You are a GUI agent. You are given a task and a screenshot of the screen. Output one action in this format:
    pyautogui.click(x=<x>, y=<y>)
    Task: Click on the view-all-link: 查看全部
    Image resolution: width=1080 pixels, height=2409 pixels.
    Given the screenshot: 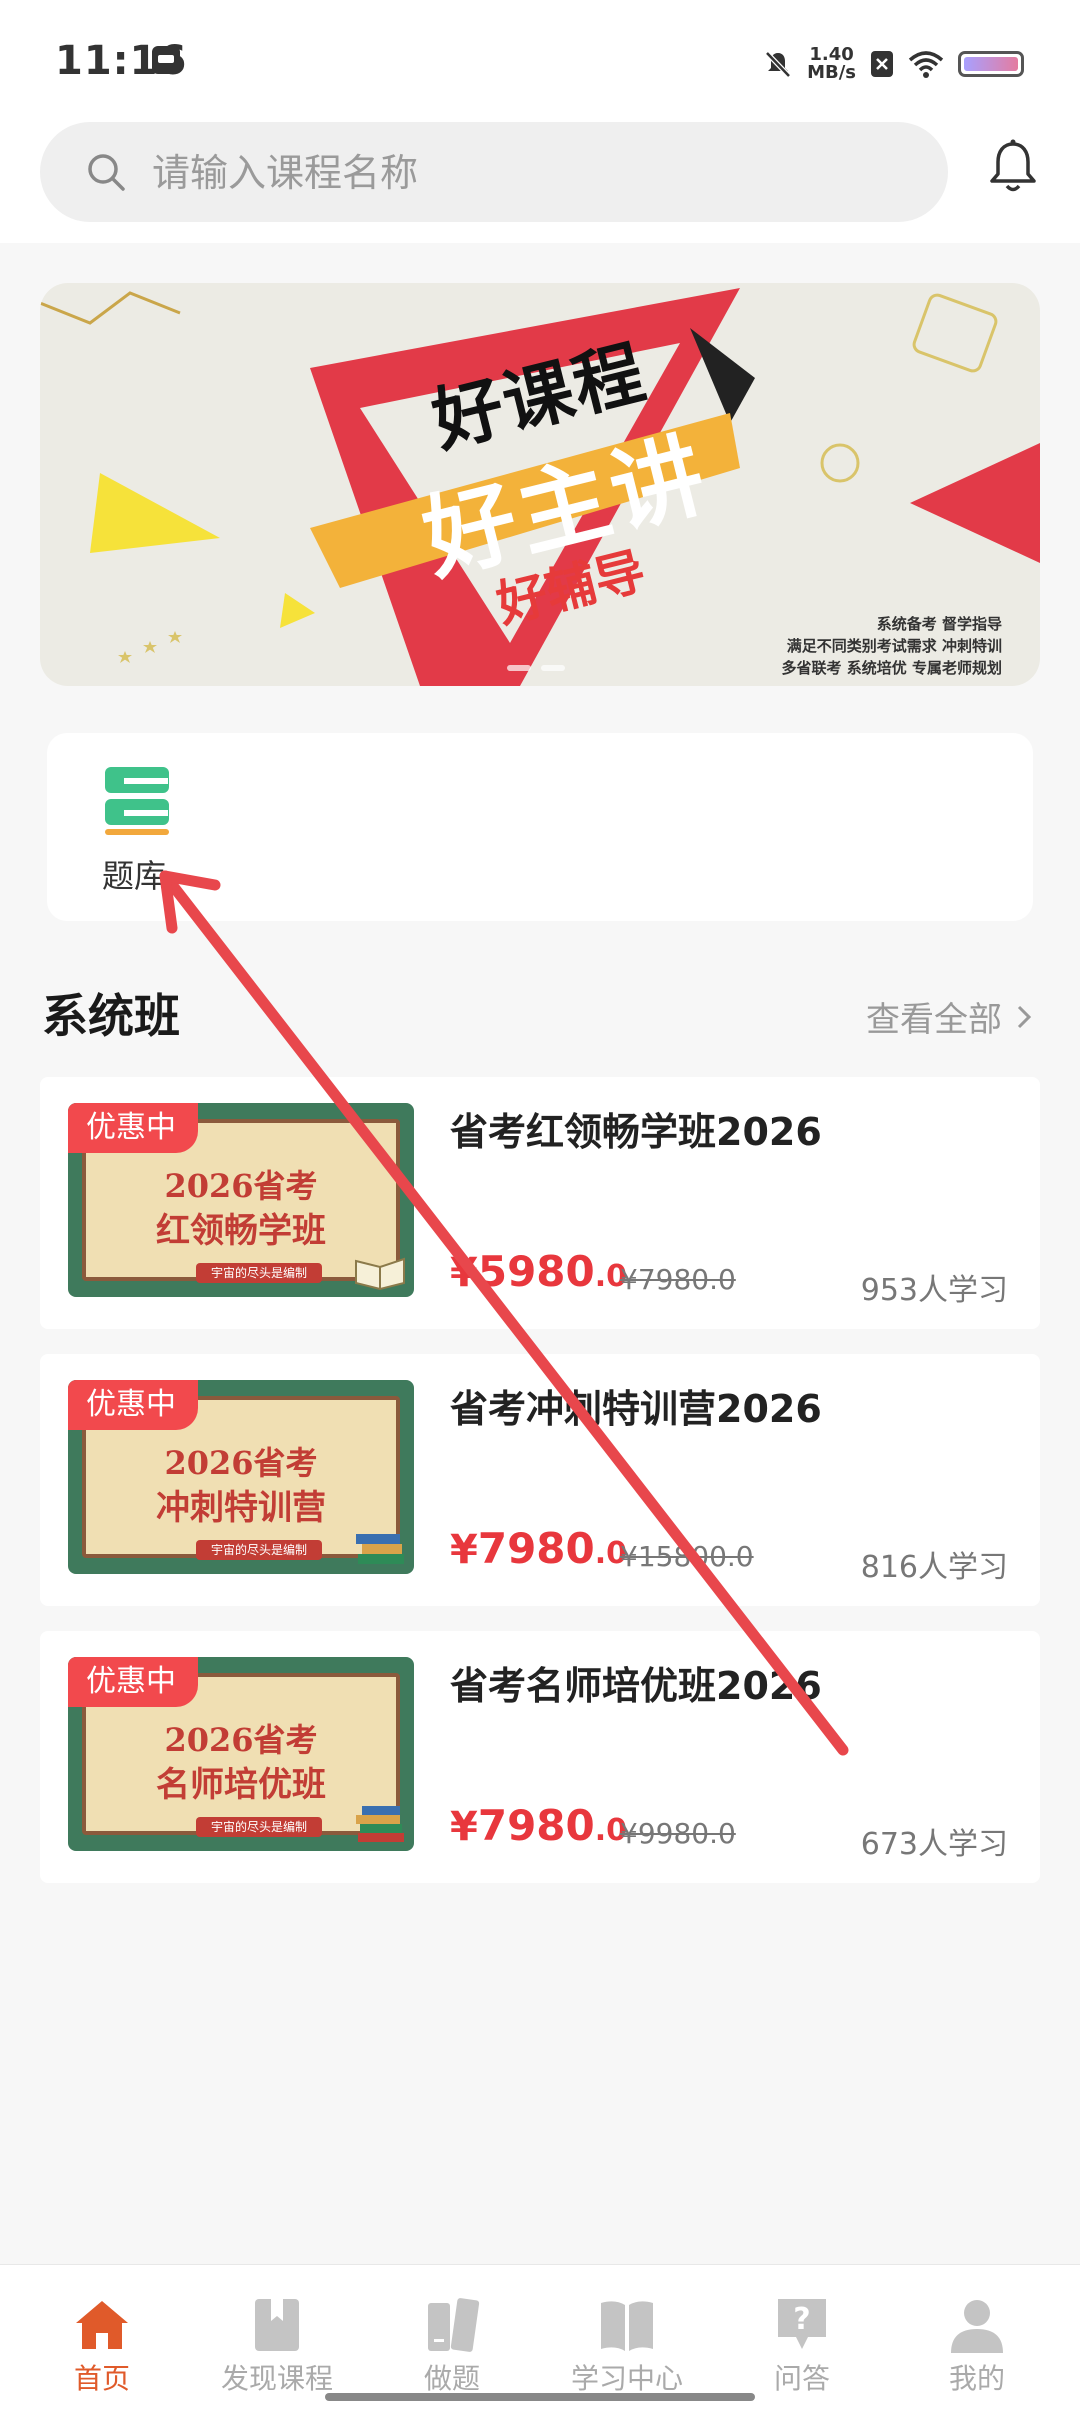 What is the action you would take?
    pyautogui.click(x=949, y=1016)
    